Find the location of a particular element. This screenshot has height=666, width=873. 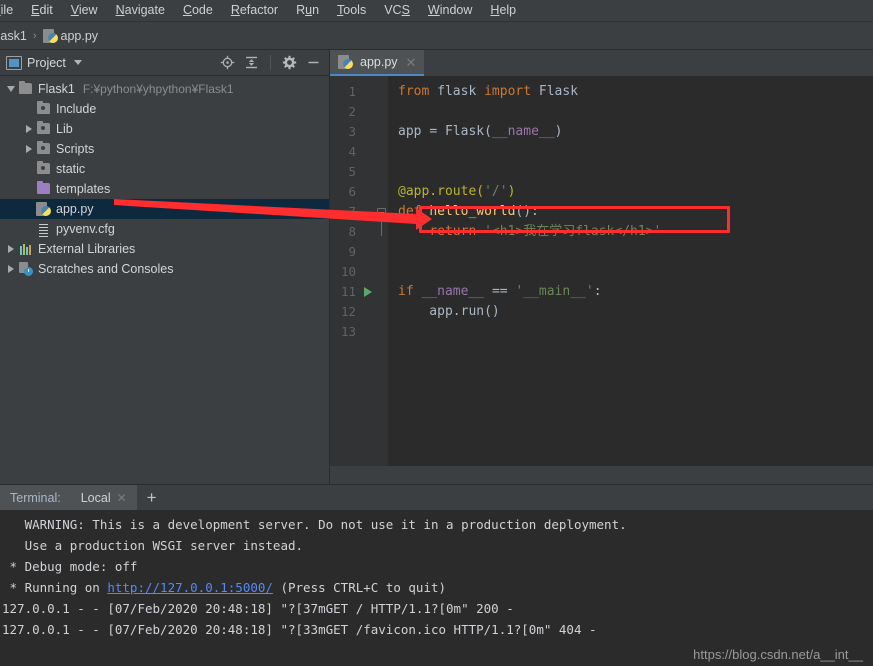

menu-item-window: Window is located at coordinates (450, 10).